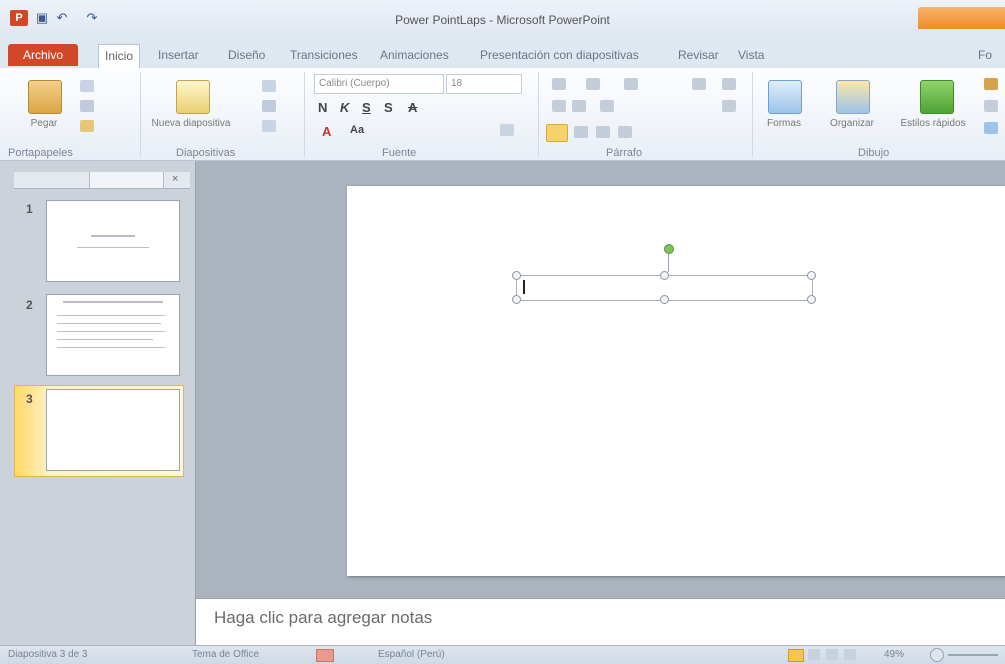  I want to click on tab-slideshow: Presentación con diapositivas, so click(559, 55).